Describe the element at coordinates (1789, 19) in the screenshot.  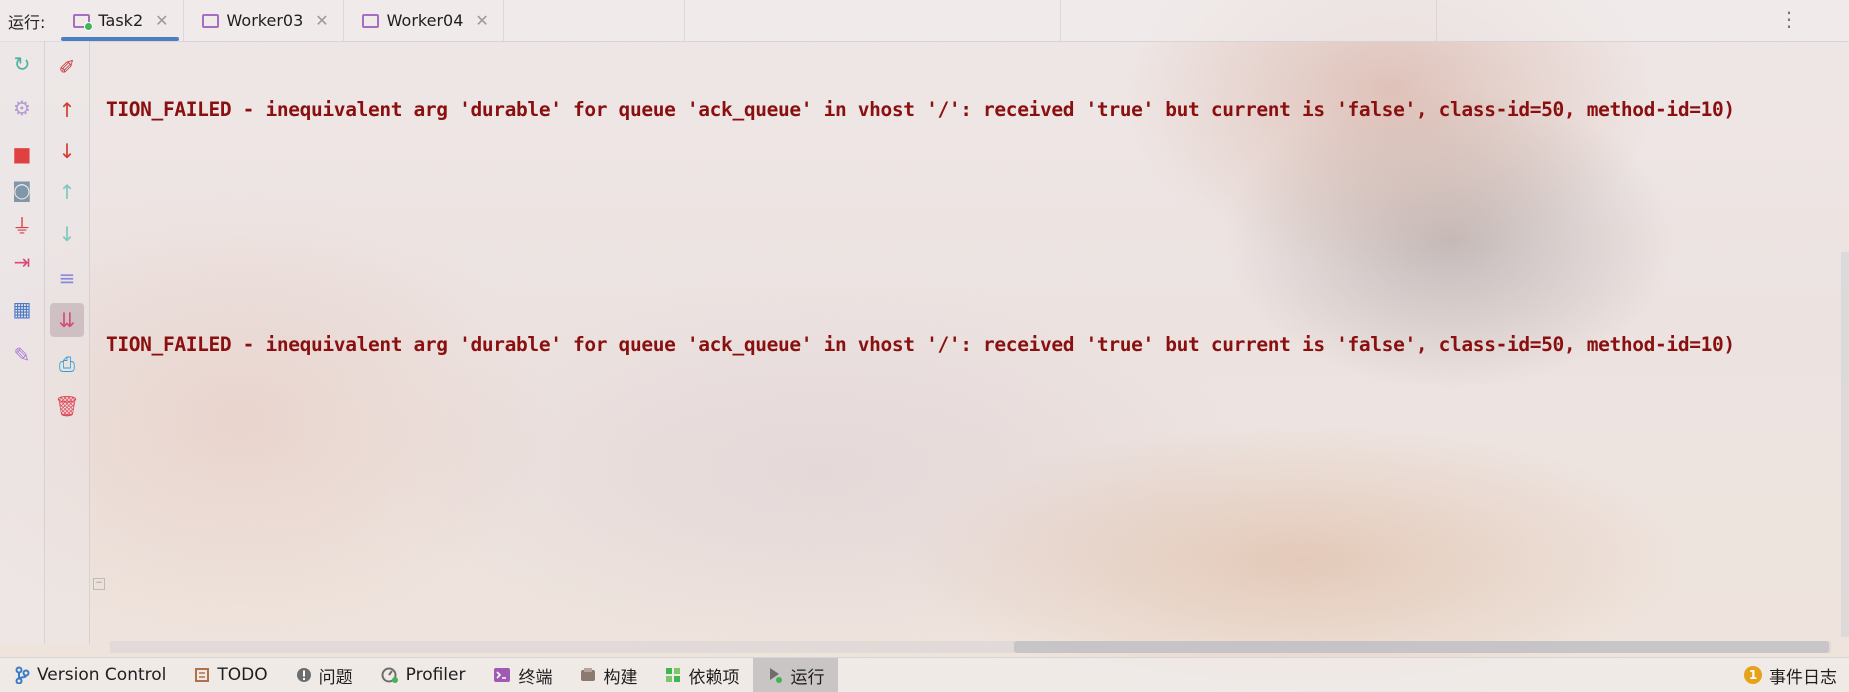
I see `more-options-icon: ⋮` at that location.